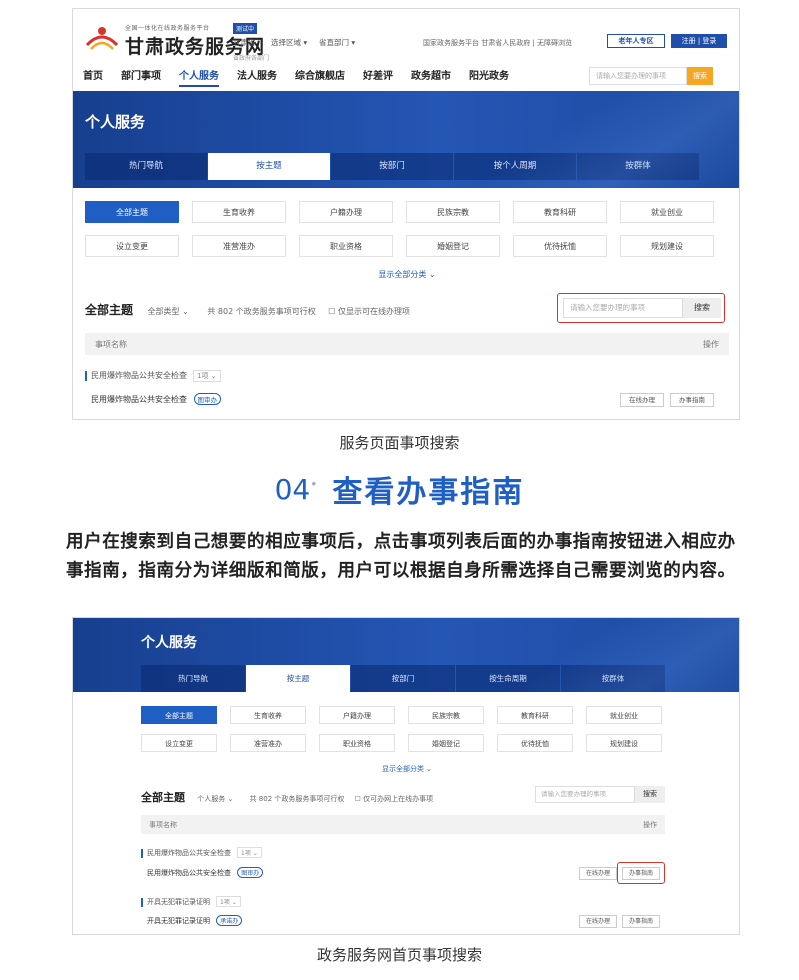 The height and width of the screenshot is (980, 799). I want to click on beta-badge: 测试中, so click(245, 28).